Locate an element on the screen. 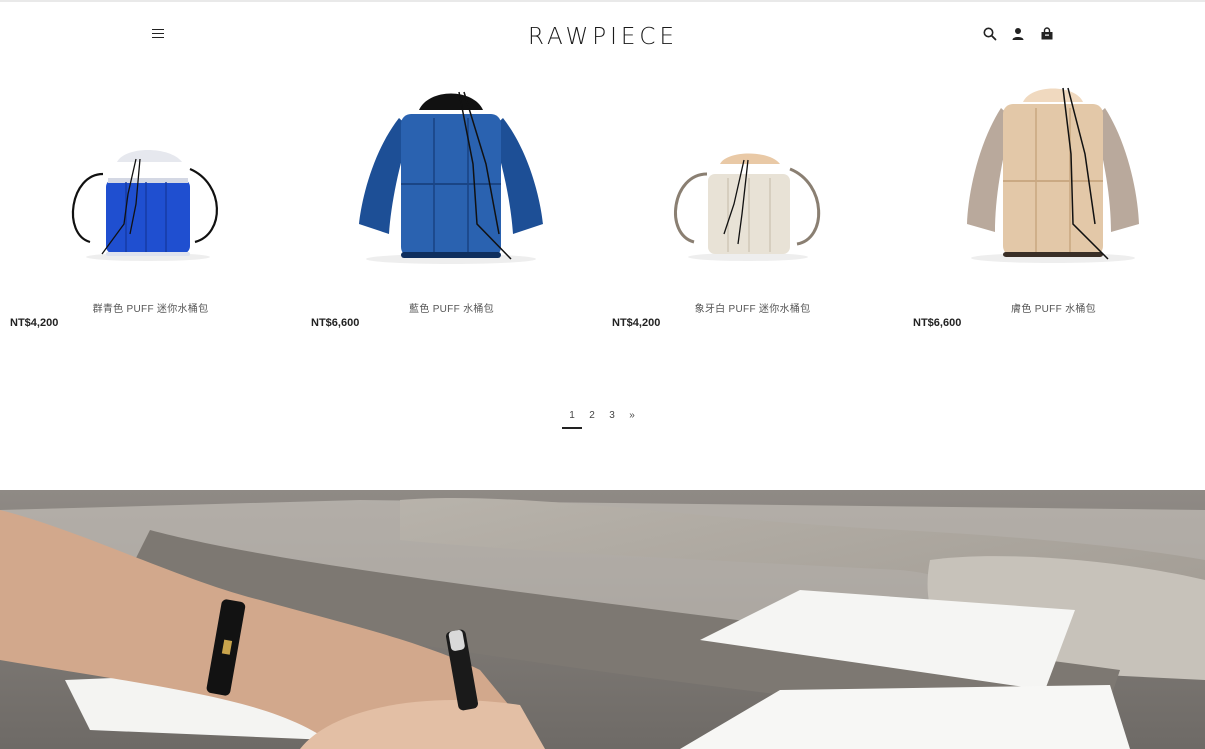  active-page-indicator is located at coordinates (572, 428).